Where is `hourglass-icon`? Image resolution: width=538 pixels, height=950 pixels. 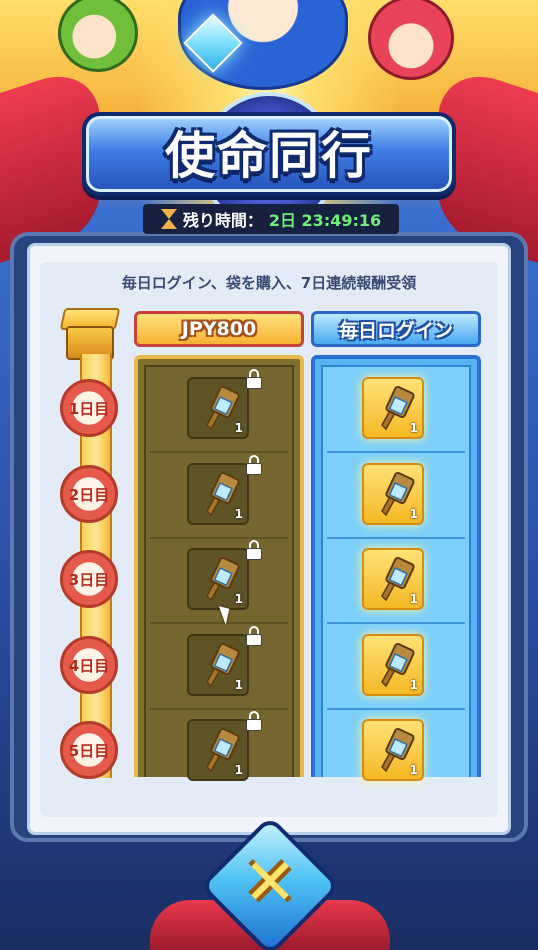 hourglass-icon is located at coordinates (168, 219).